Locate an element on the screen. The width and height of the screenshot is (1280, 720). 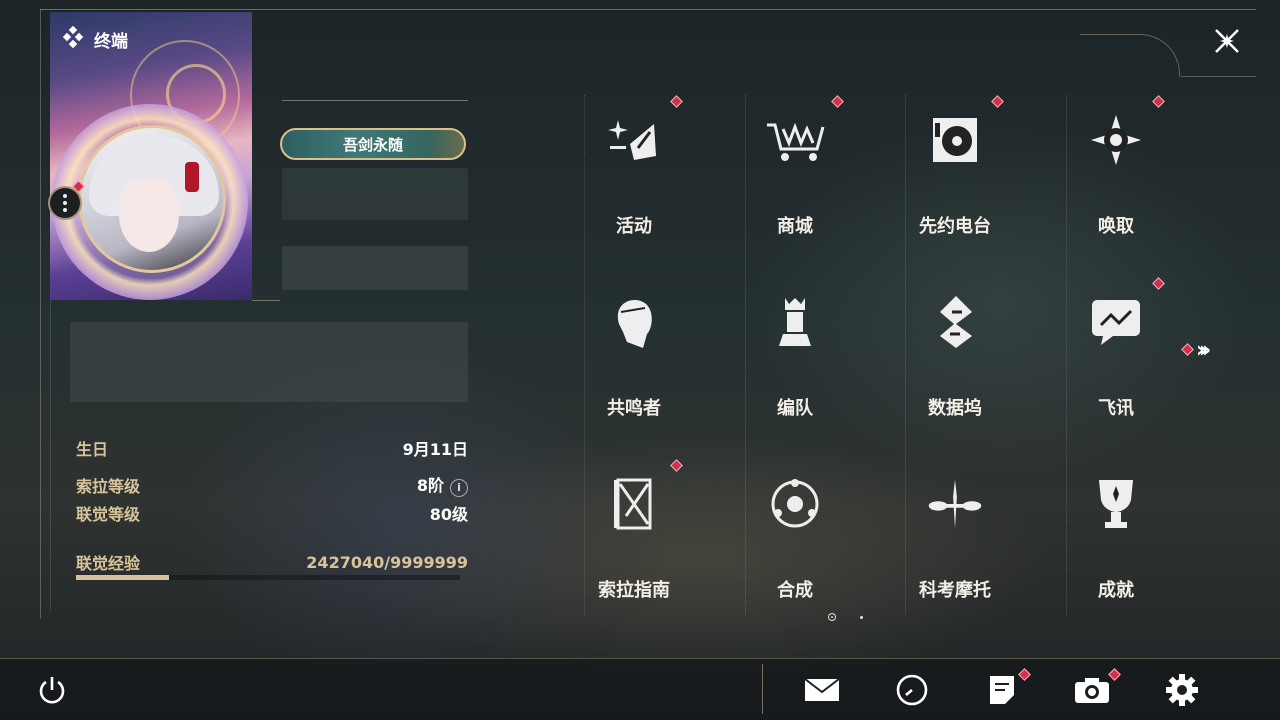
menu-item-label: 飞讯 is located at coordinates (1116, 408).